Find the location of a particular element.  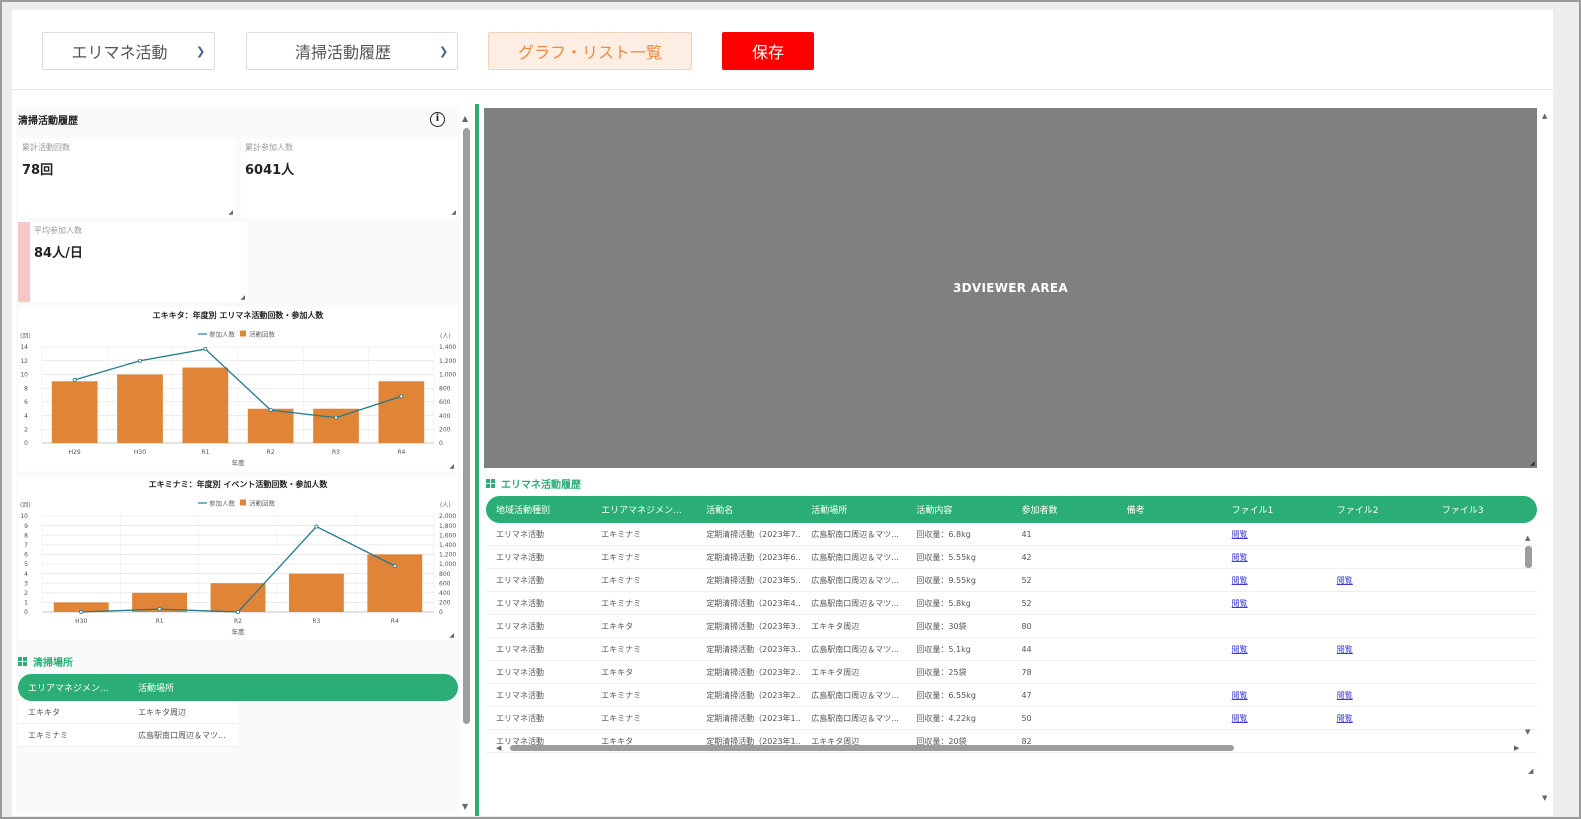

x-tick-label: R2 is located at coordinates (271, 452).